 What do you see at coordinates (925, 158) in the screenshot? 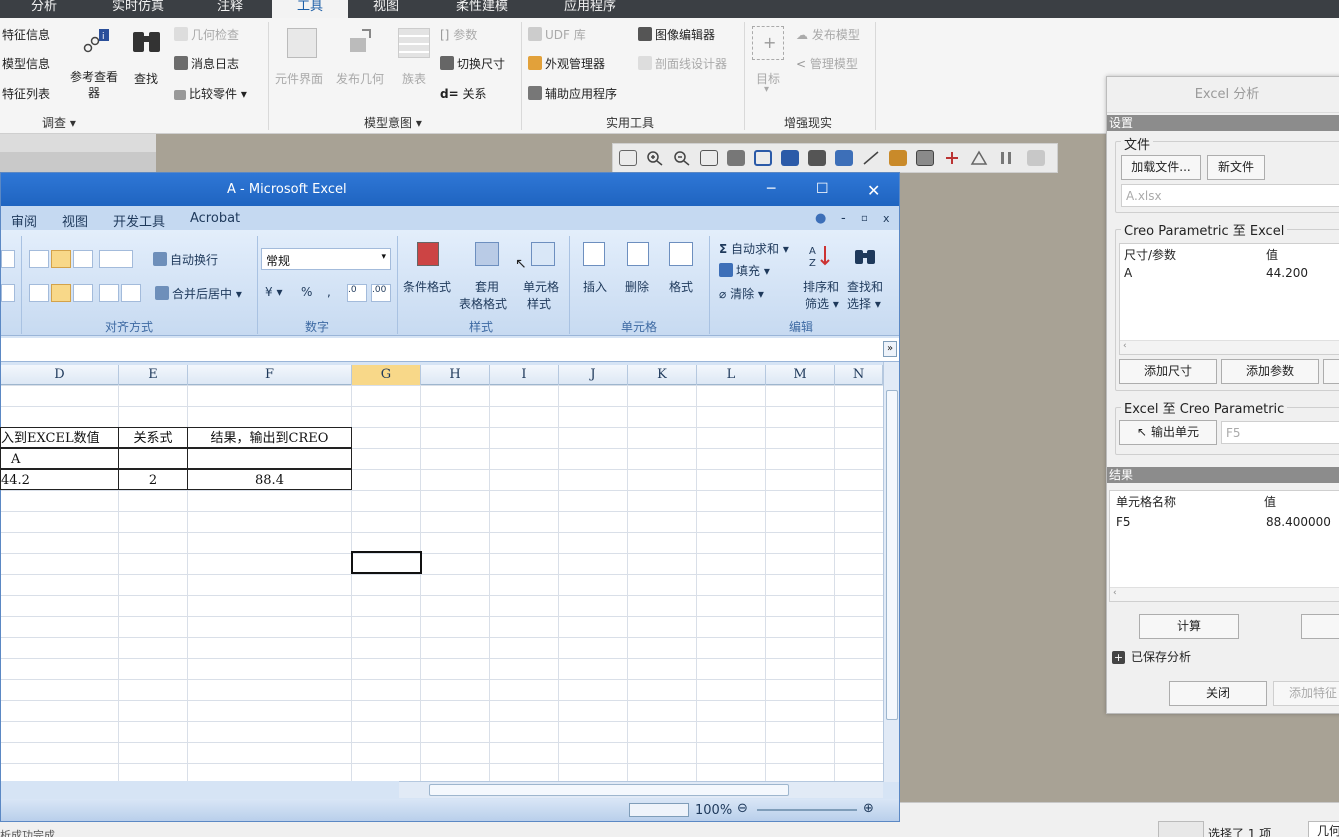
I see `spin-center-icon` at bounding box center [925, 158].